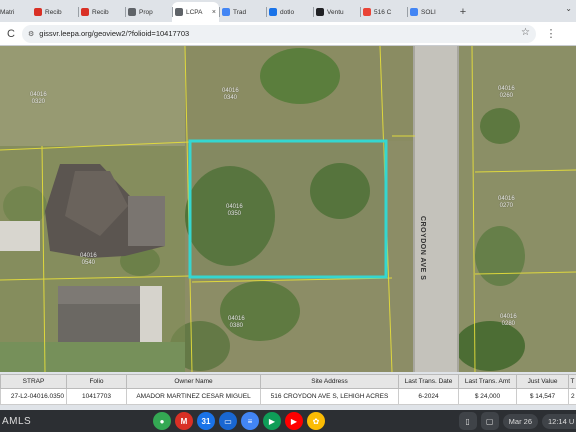 The height and width of the screenshot is (432, 576). Describe the element at coordinates (316, 421) in the screenshot. I see `photos-app-icon: ✿` at that location.